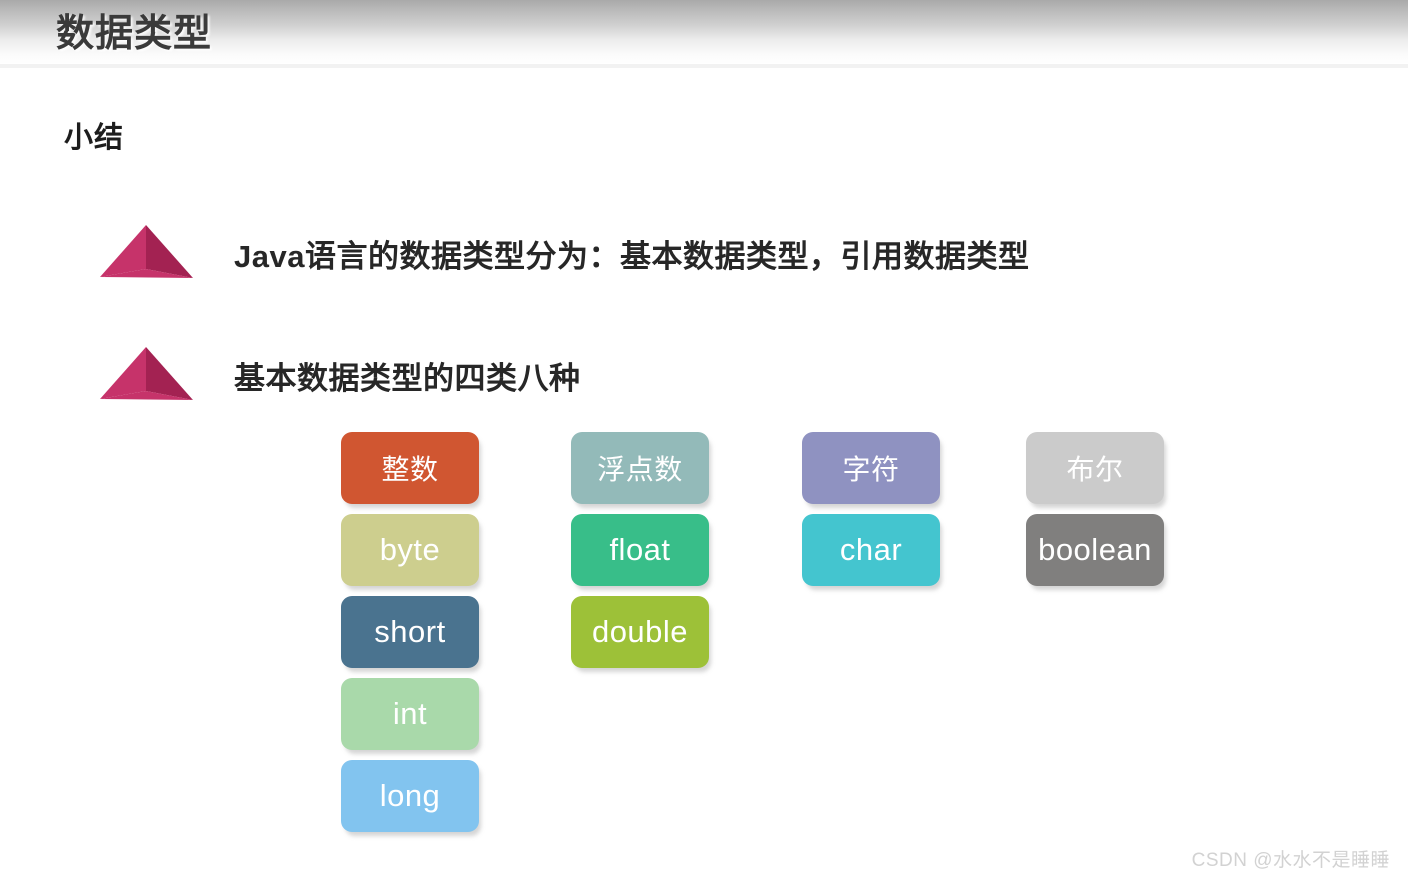 The image size is (1408, 884). What do you see at coordinates (704, 66) in the screenshot?
I see `header-divider` at bounding box center [704, 66].